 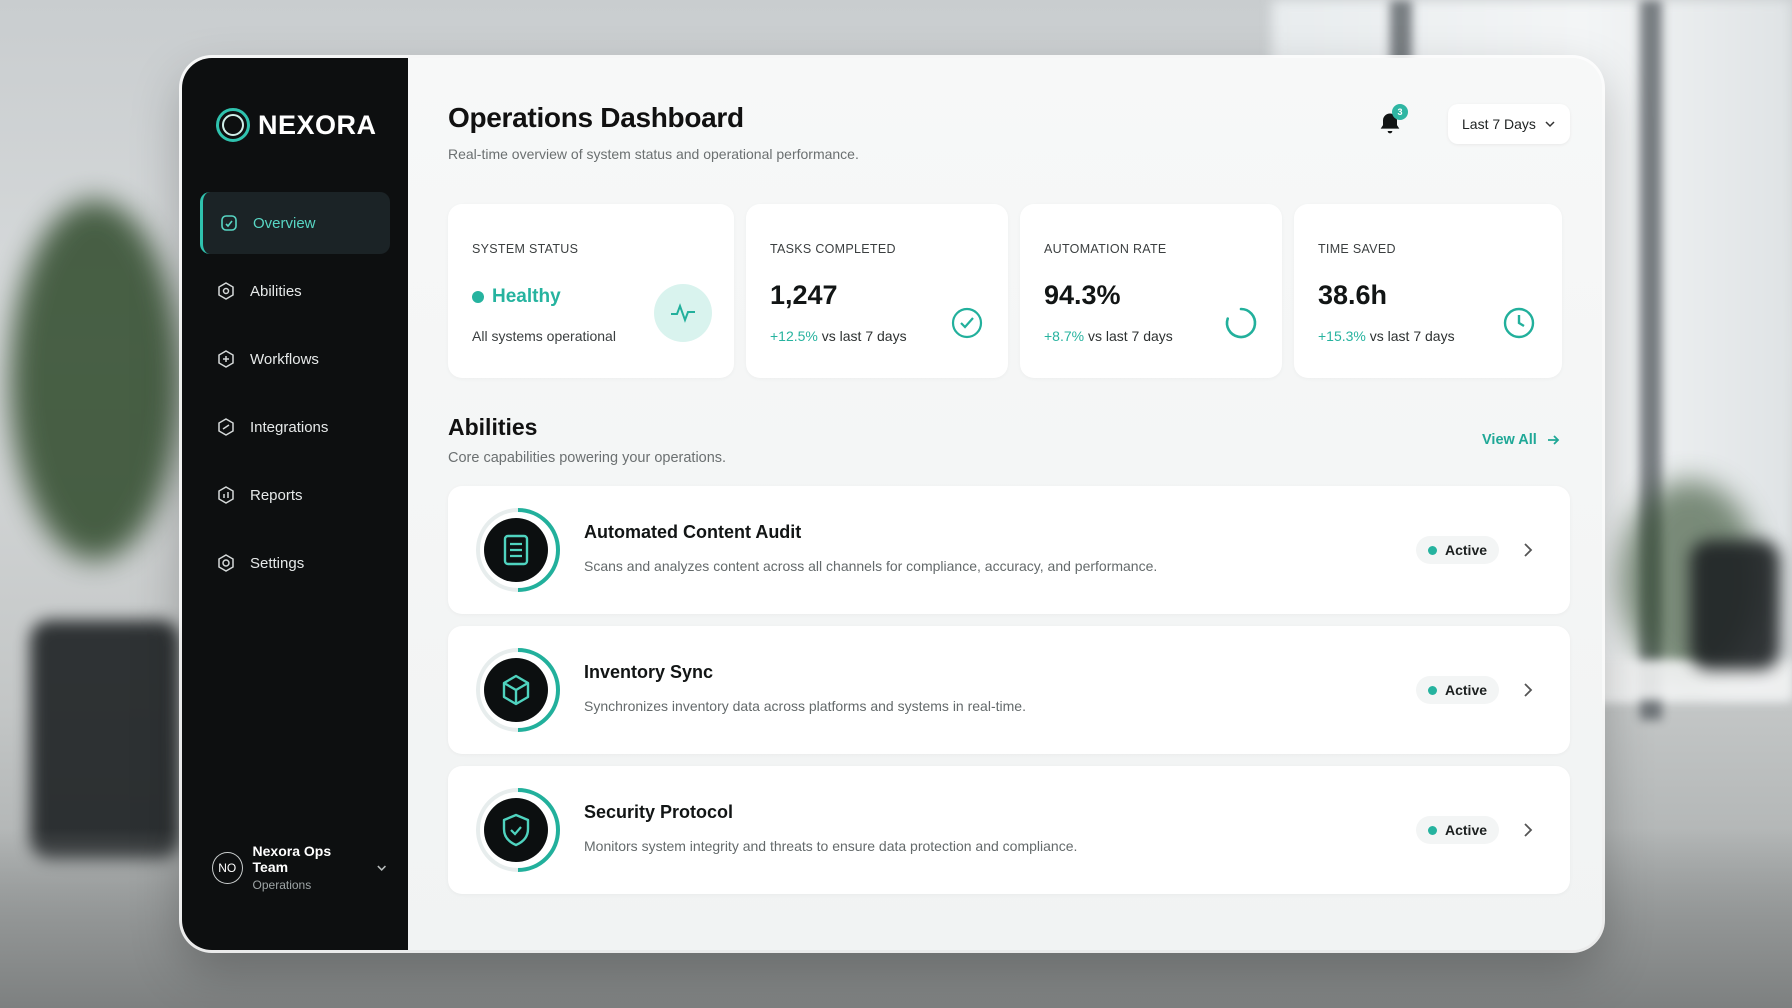 What do you see at coordinates (833, 249) in the screenshot?
I see `stat-label: TASKS COMPLETED` at bounding box center [833, 249].